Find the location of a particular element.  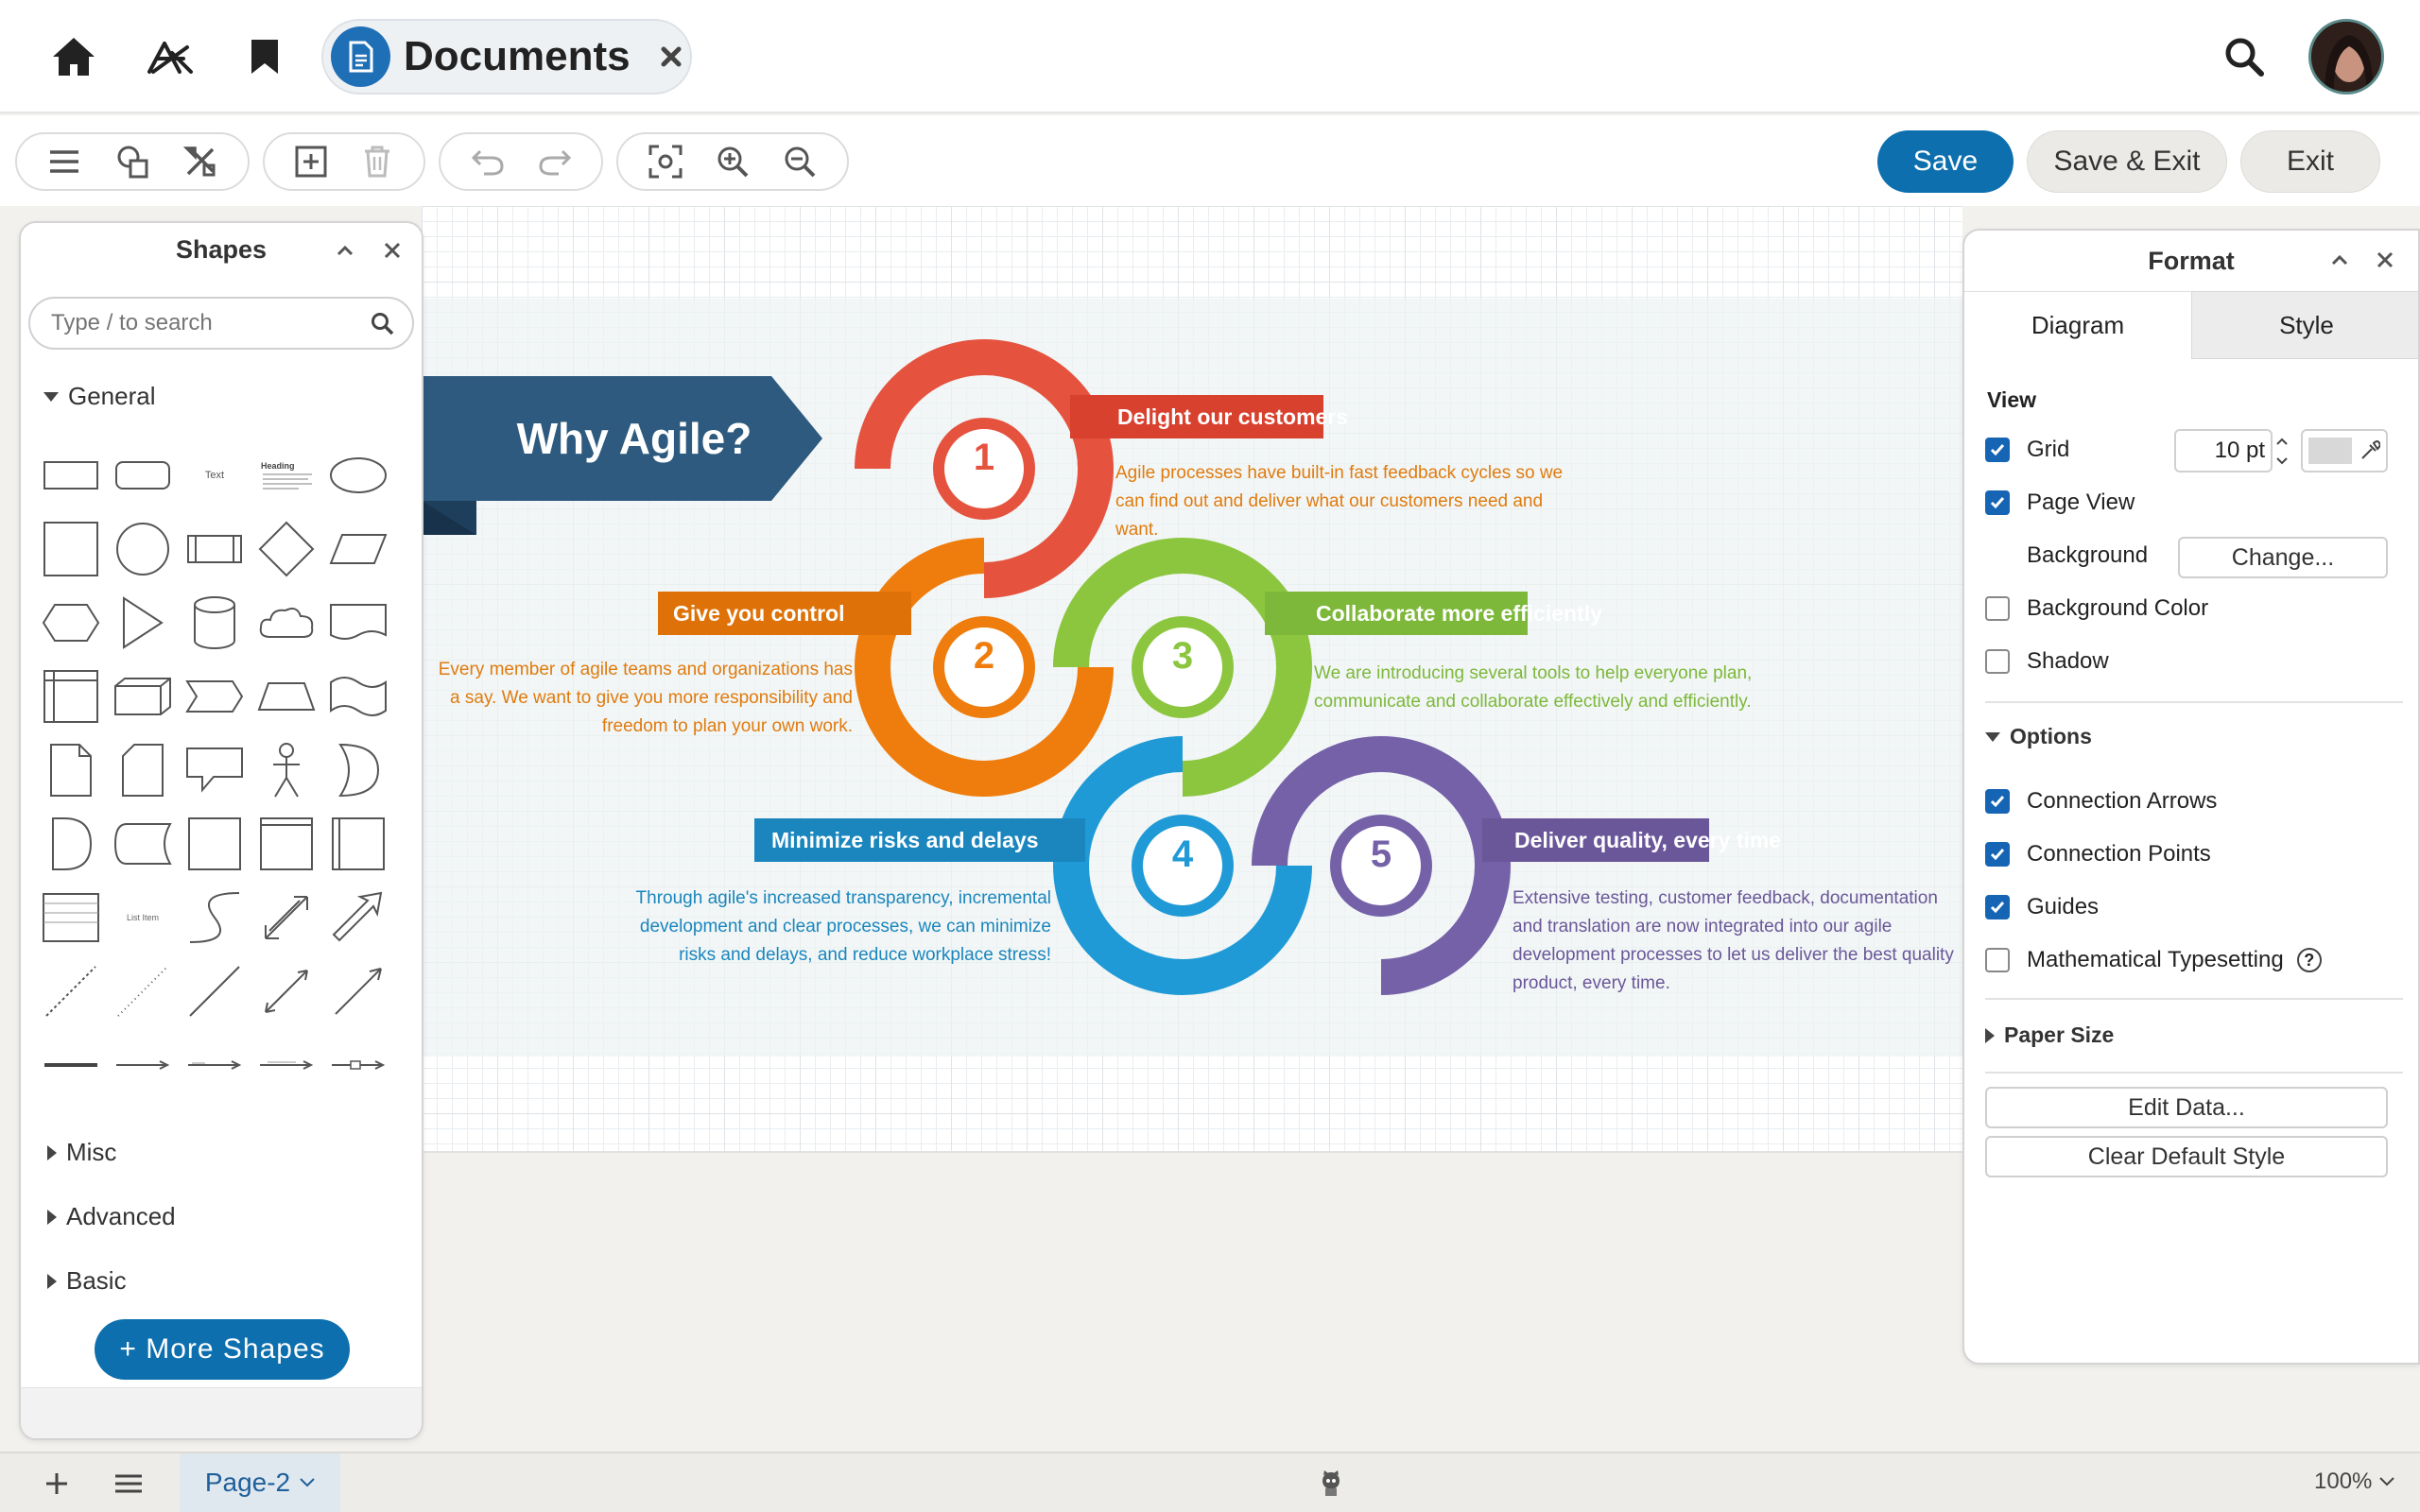

shape-bidirectional-arrow is located at coordinates (286, 917).